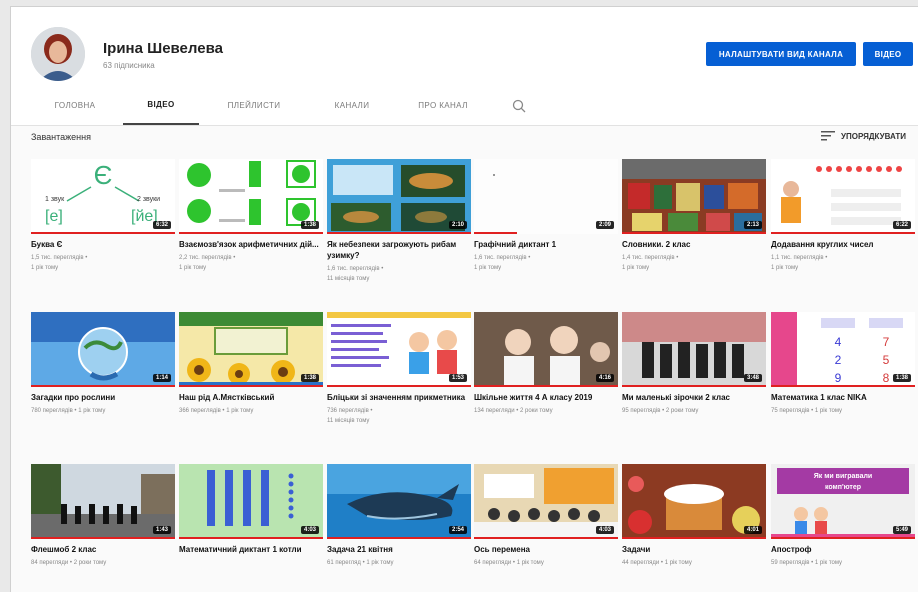 The width and height of the screenshot is (918, 592). What do you see at coordinates (843, 501) in the screenshot?
I see `video-thumbnail: Як ми вигравали комп'ютер 5:49` at bounding box center [843, 501].